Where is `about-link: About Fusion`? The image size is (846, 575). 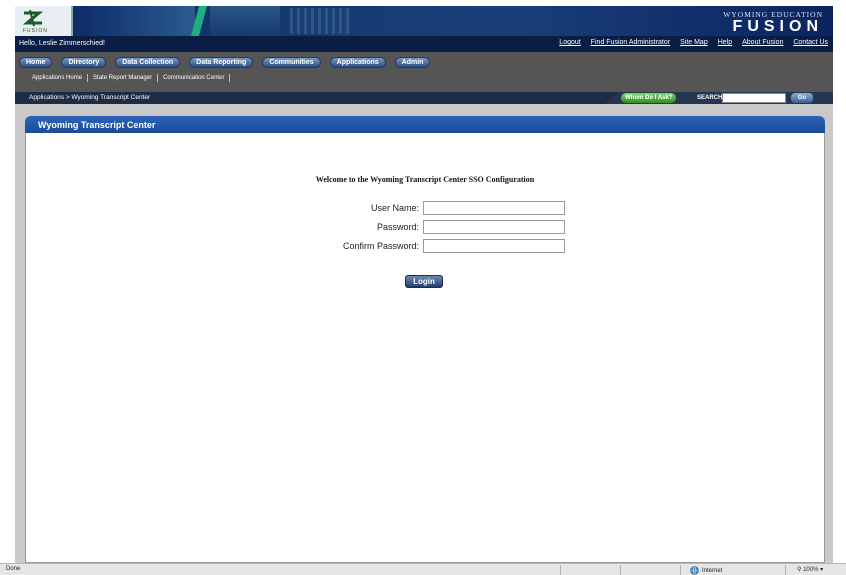
about-link: About Fusion is located at coordinates (762, 42).